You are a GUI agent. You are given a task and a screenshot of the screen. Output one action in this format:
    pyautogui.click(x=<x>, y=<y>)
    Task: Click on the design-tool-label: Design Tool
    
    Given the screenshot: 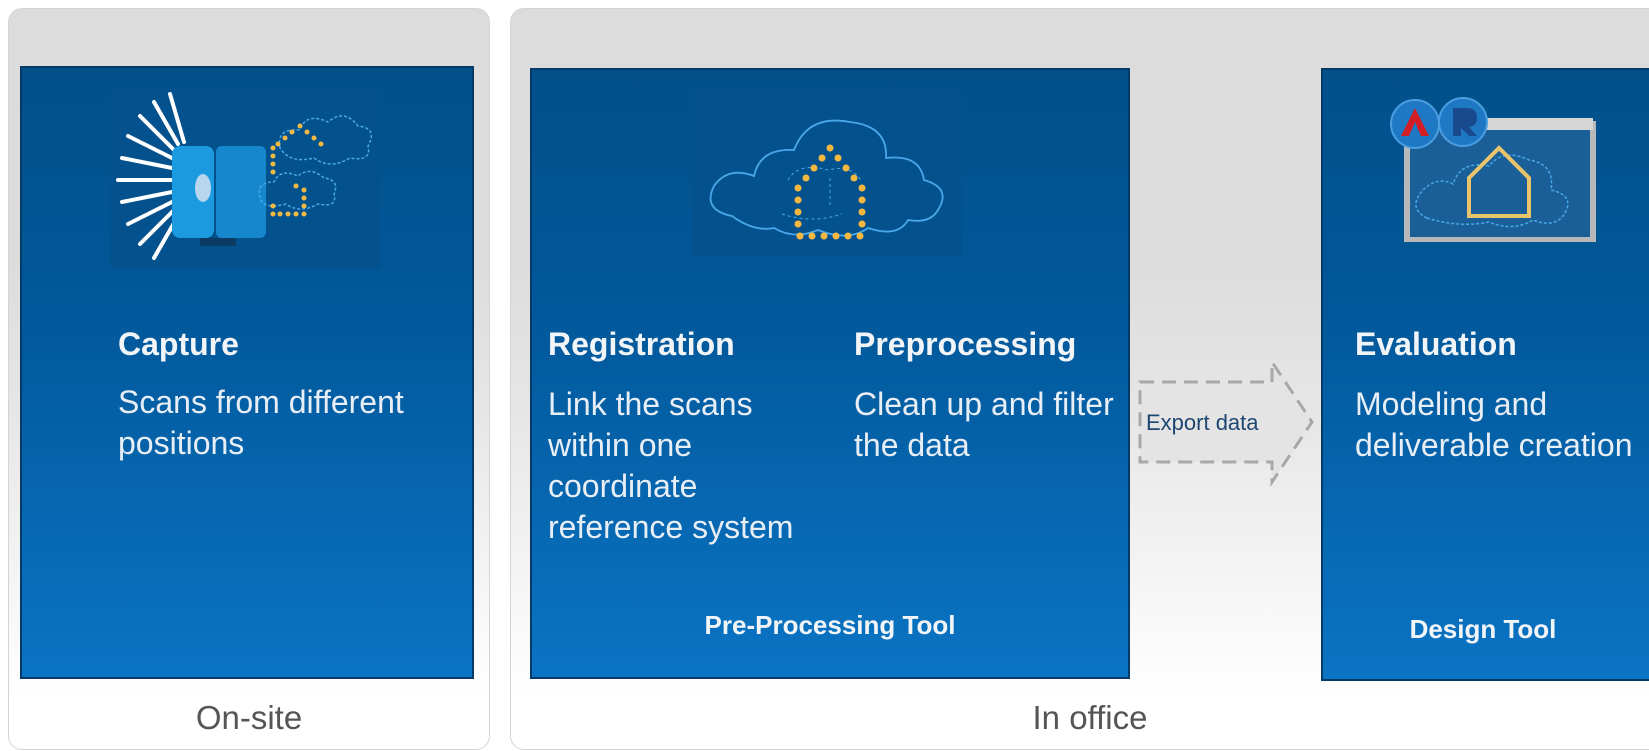 What is the action you would take?
    pyautogui.click(x=1483, y=629)
    